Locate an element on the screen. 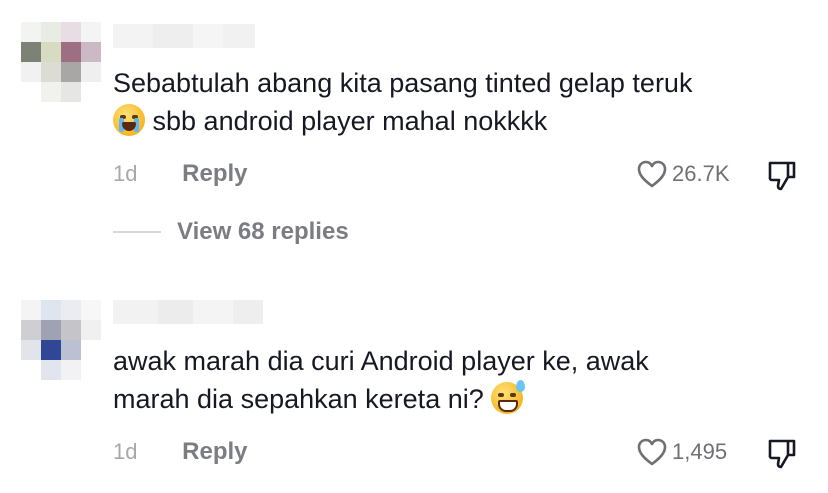 The width and height of the screenshot is (828, 493). like-button: 1,495 is located at coordinates (681, 452).